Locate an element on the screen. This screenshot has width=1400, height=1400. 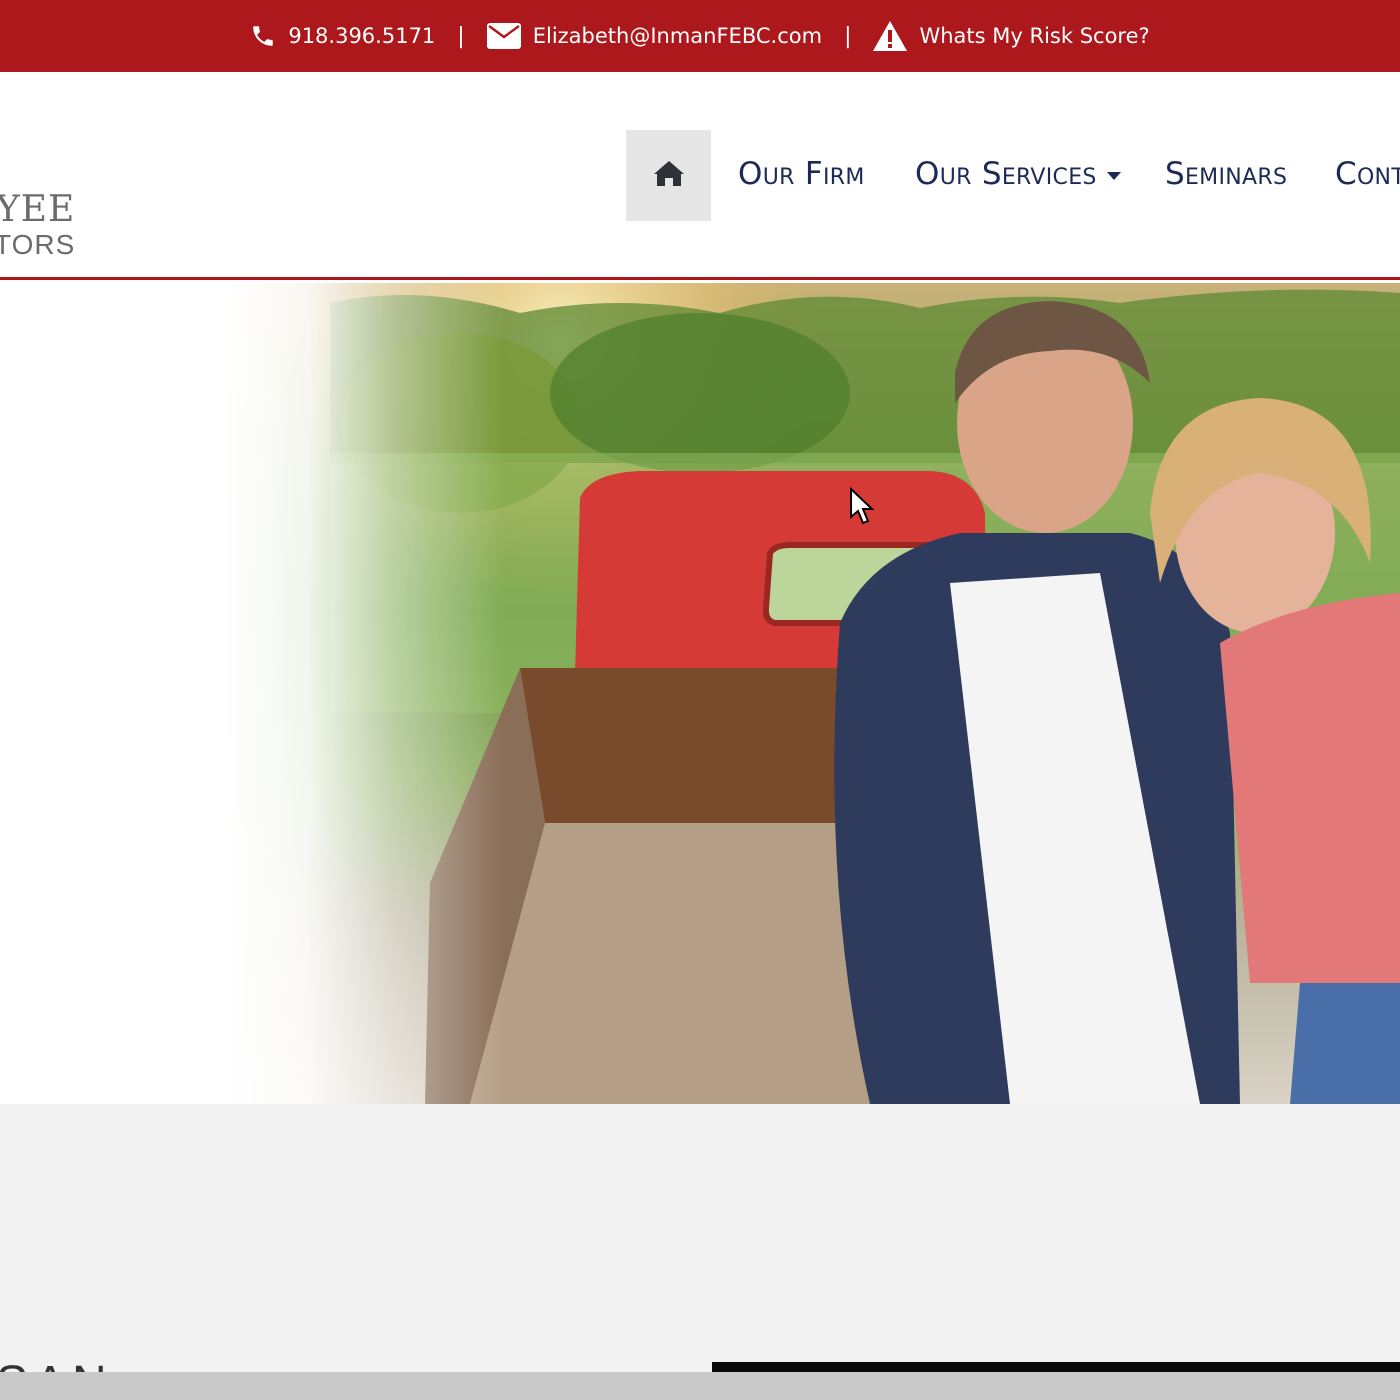
risk-score-link: Whats My Risk Score? is located at coordinates (1011, 36).